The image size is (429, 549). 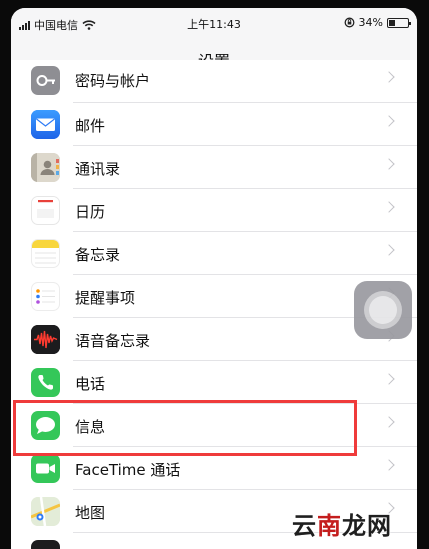 I want to click on settings-row-messages: 信息, so click(x=214, y=425).